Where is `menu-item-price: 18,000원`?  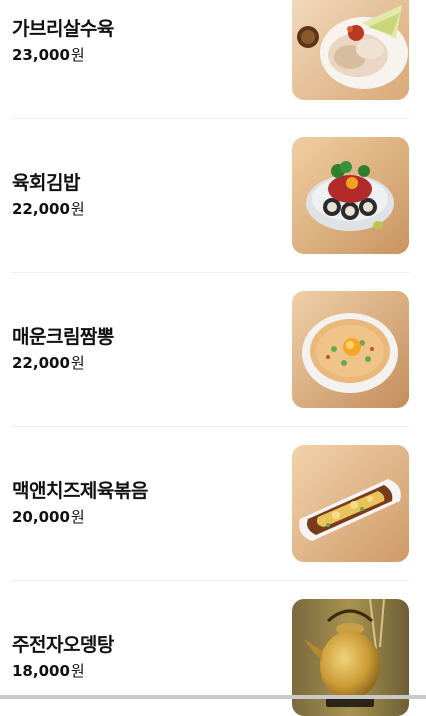 menu-item-price: 18,000원 is located at coordinates (48, 671).